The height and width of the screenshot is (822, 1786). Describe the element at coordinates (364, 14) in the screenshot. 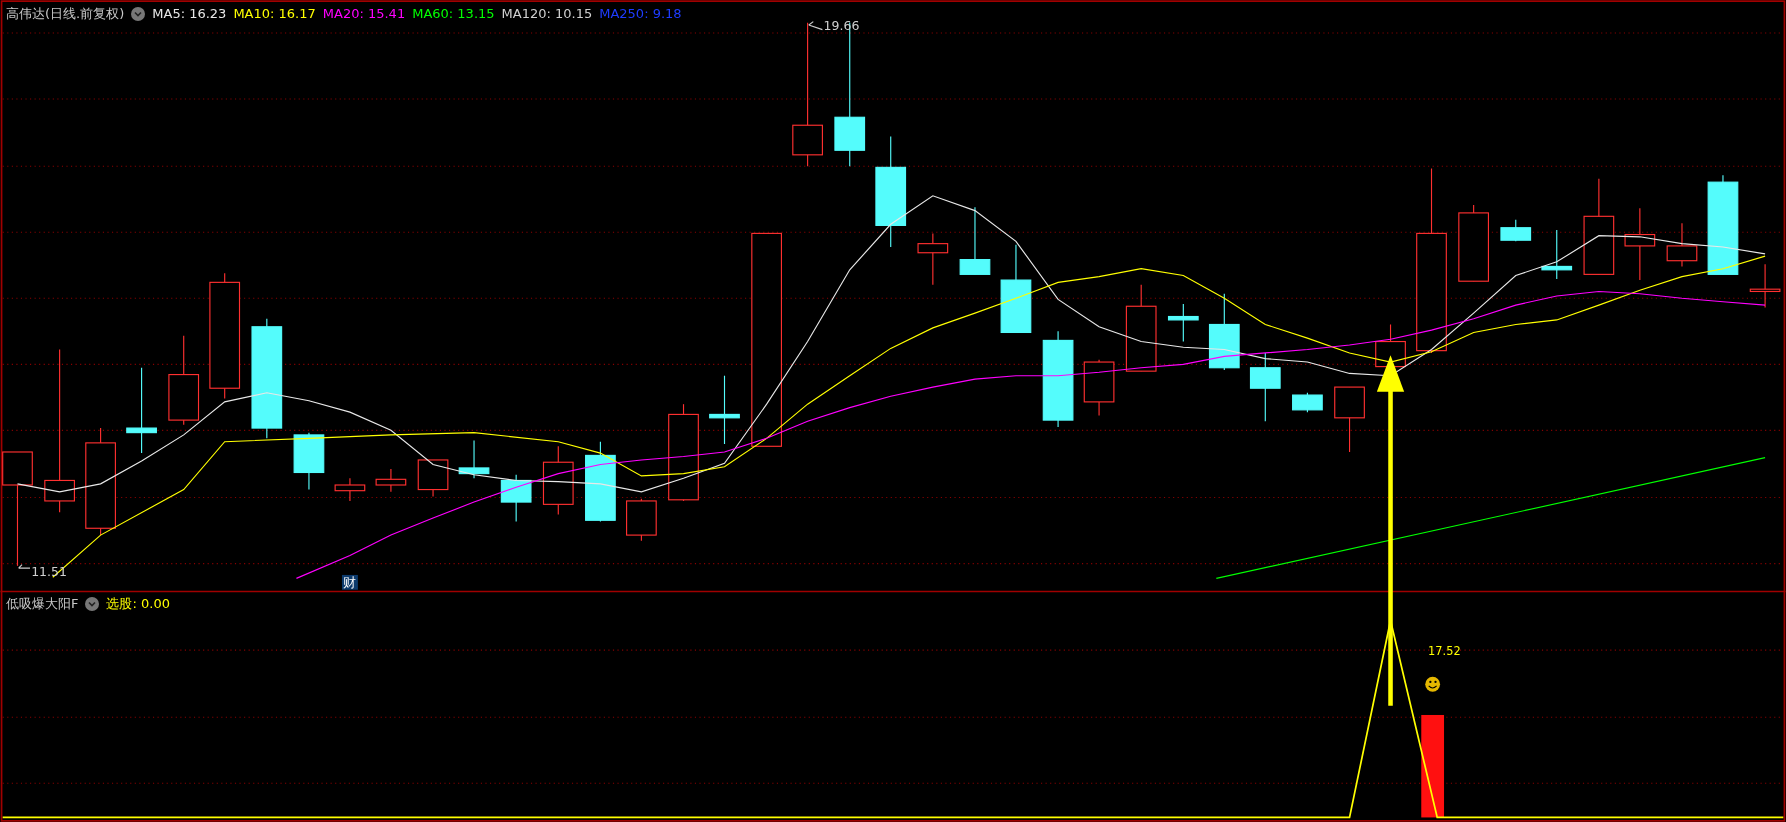

I see `indicator-value: MA20: 15.41` at that location.